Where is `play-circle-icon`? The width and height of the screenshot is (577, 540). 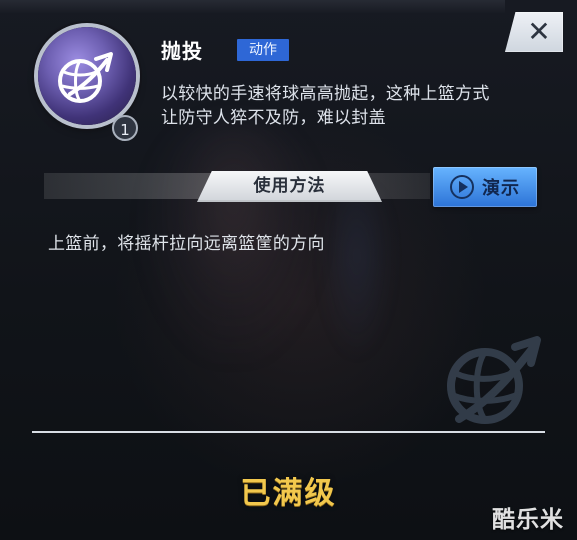
play-circle-icon is located at coordinates (462, 187).